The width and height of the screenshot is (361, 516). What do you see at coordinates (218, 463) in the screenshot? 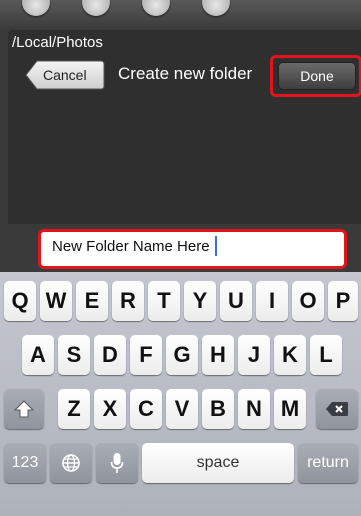
I see `space-key: space` at bounding box center [218, 463].